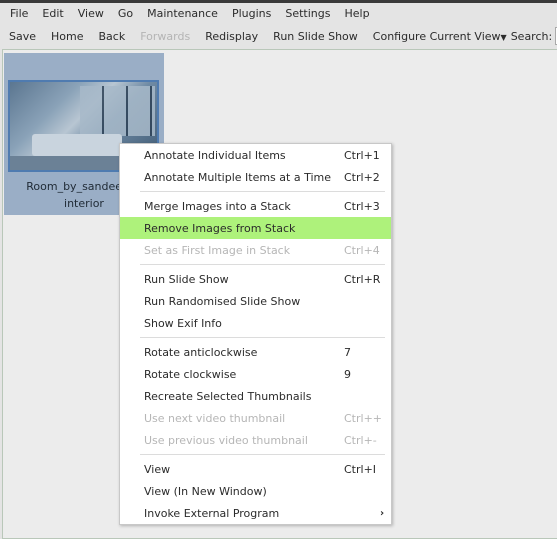 The height and width of the screenshot is (539, 557). Describe the element at coordinates (255, 469) in the screenshot. I see `menu-item-view: View Ctrl+I` at that location.